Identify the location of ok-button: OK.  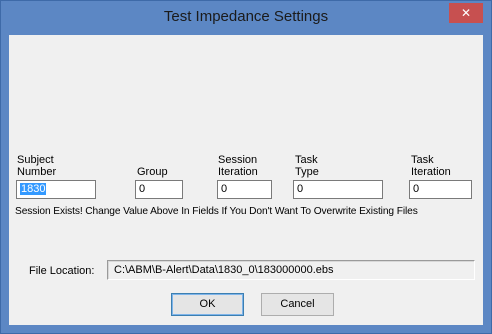
(207, 304).